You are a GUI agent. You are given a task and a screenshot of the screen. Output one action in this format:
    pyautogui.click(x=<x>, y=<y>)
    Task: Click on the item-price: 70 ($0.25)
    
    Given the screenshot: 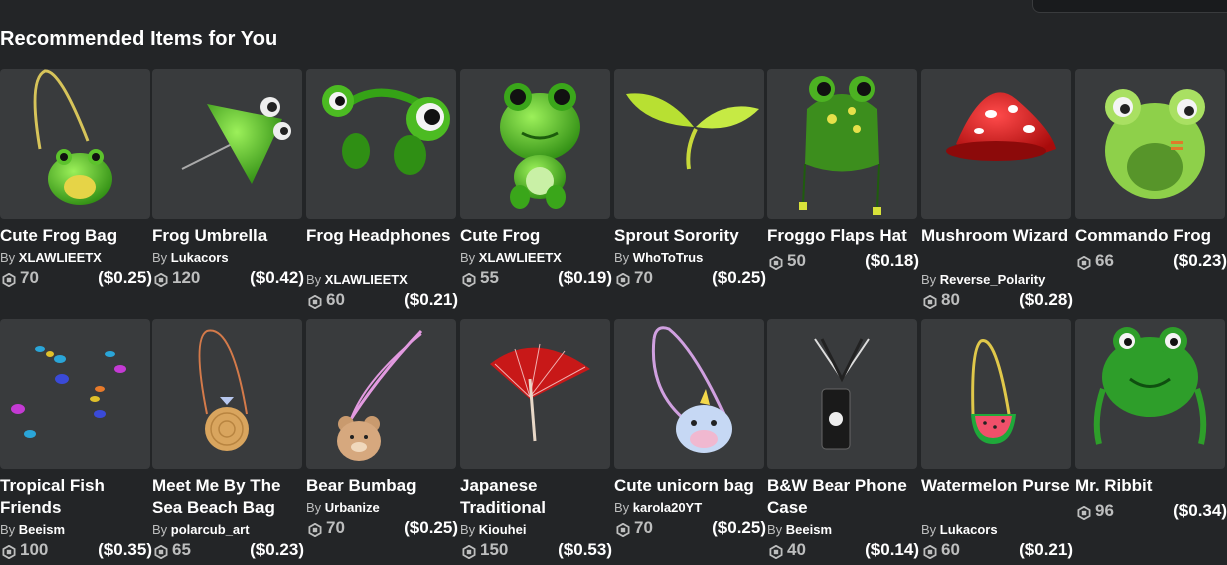 What is the action you would take?
    pyautogui.click(x=690, y=528)
    